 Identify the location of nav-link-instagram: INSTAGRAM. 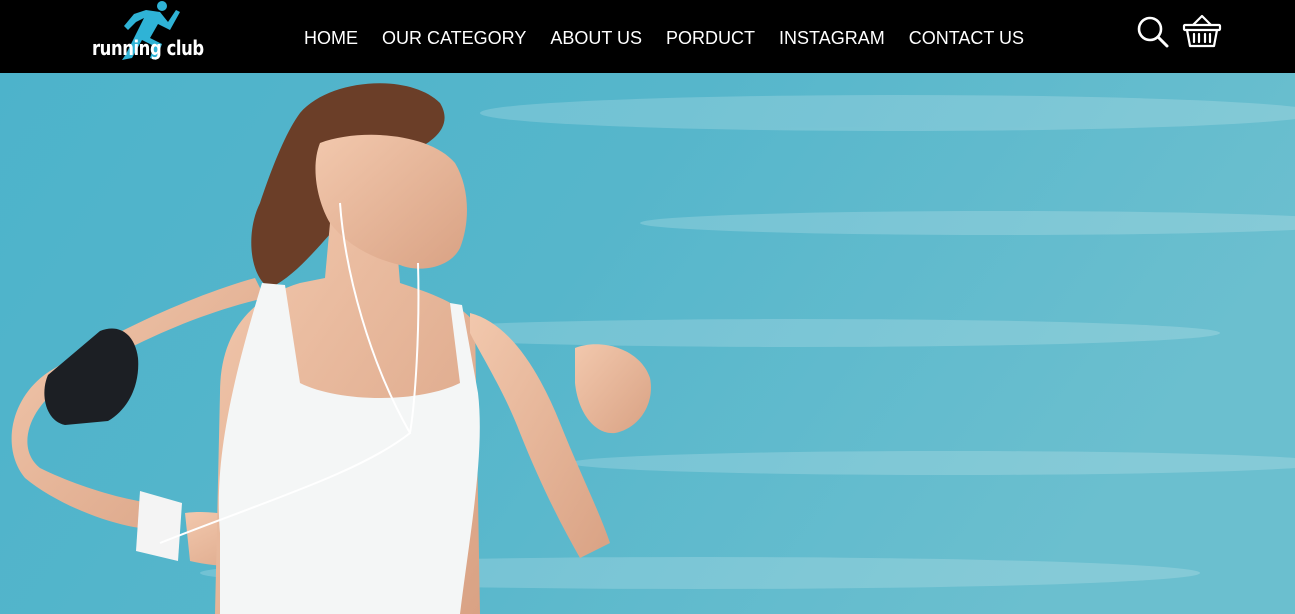
(832, 38).